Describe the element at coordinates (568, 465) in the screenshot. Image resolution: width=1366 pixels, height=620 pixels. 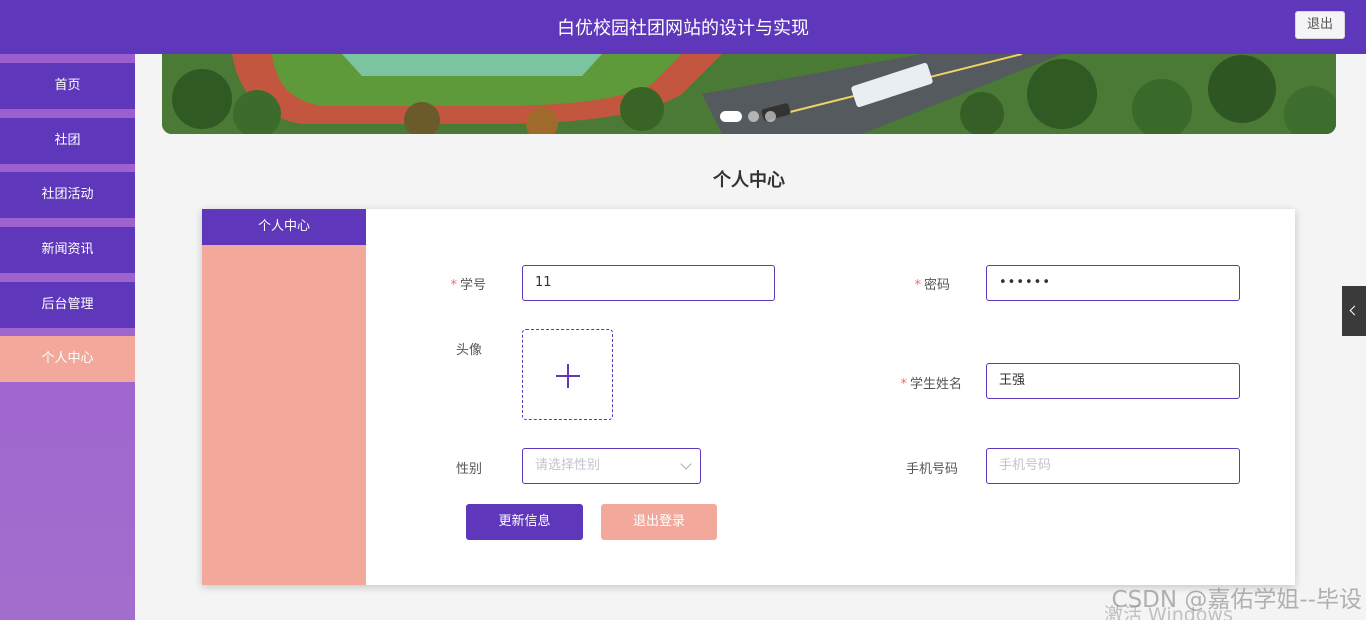
I see `gender-select-placeholder: 请选择性别` at that location.